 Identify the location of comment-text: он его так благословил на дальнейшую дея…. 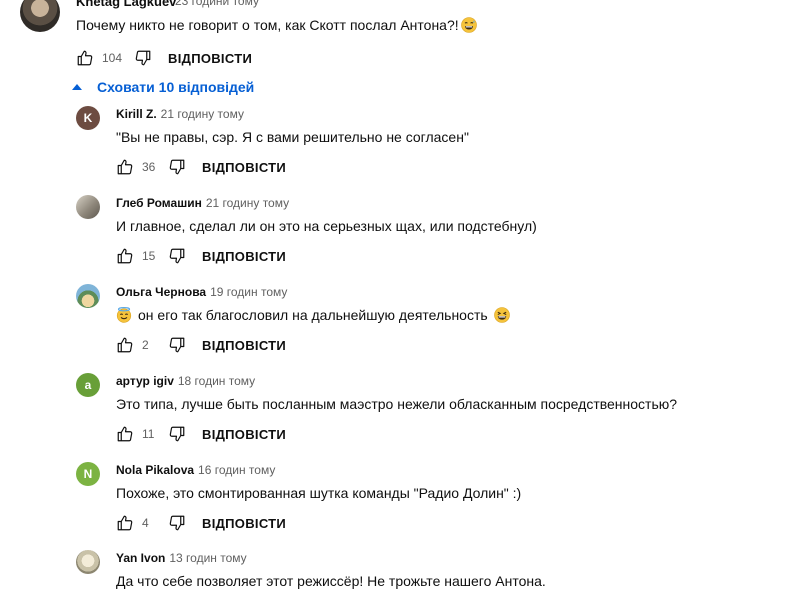
(313, 315).